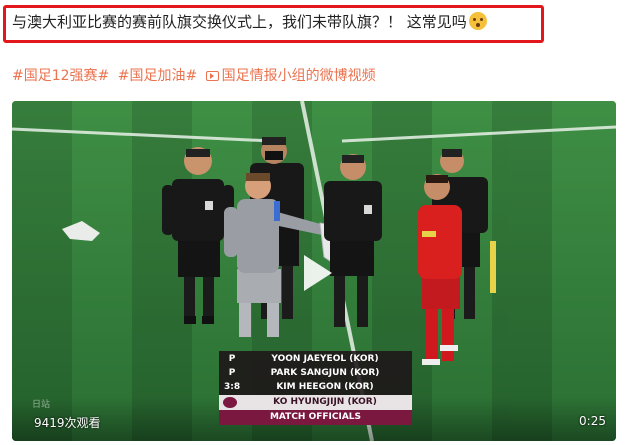 The height and width of the screenshot is (445, 640). Describe the element at coordinates (60, 76) in the screenshot. I see `hashtag-12-qualifier: #国足12强赛#` at that location.